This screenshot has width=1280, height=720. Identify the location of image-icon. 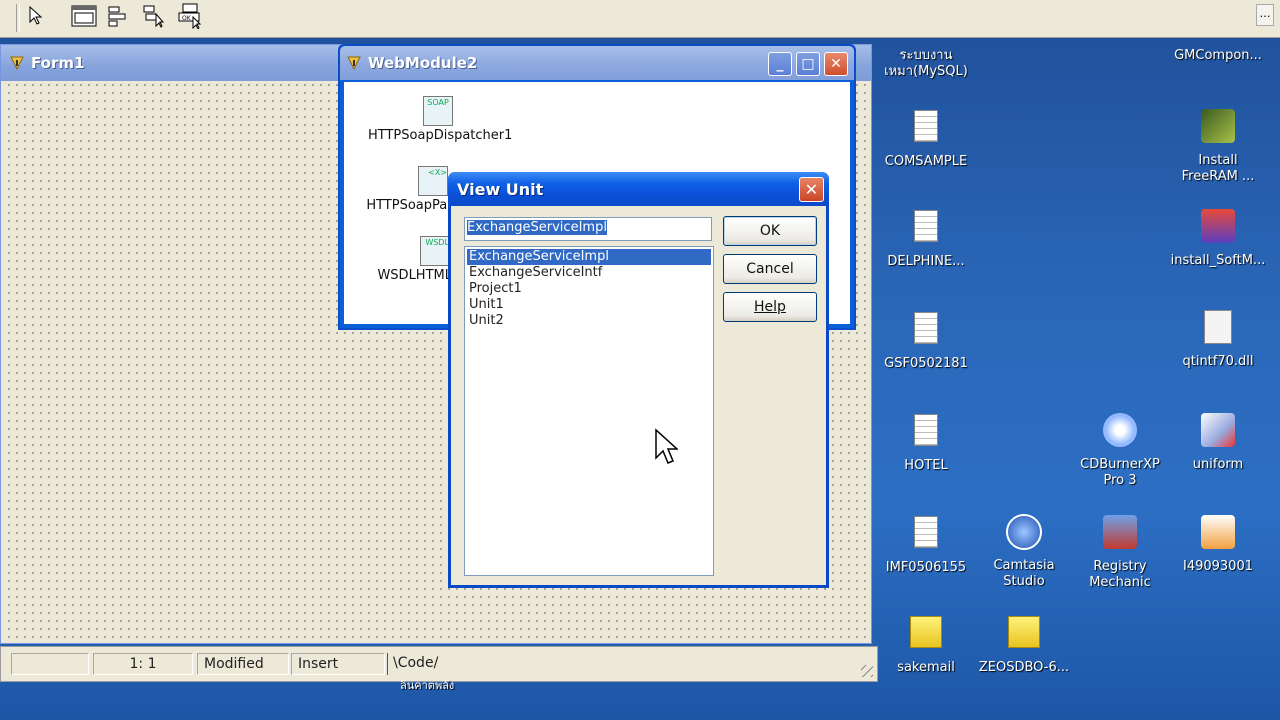
(1218, 535).